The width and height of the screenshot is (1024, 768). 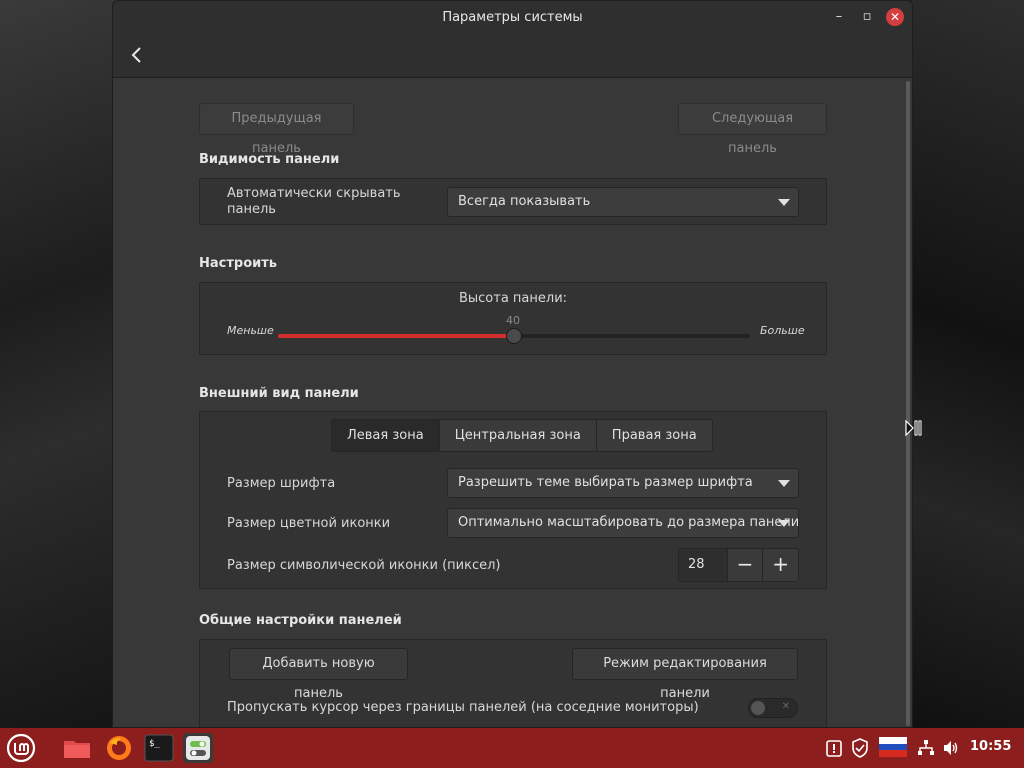 I want to click on minimize-button: –, so click(x=839, y=17).